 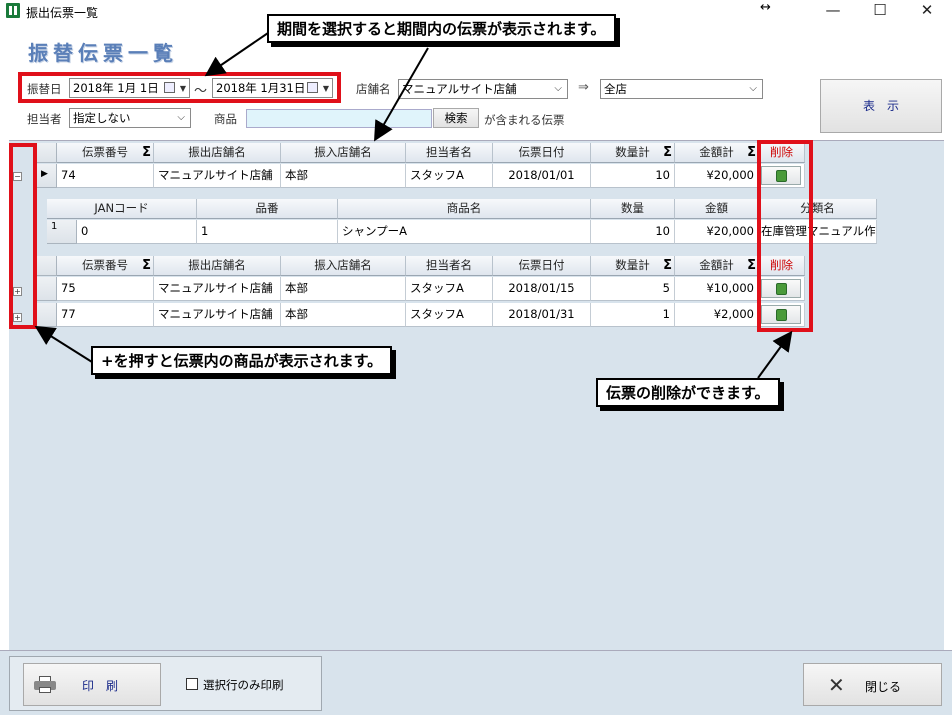 I want to click on close-icon: ✕, so click(x=836, y=685).